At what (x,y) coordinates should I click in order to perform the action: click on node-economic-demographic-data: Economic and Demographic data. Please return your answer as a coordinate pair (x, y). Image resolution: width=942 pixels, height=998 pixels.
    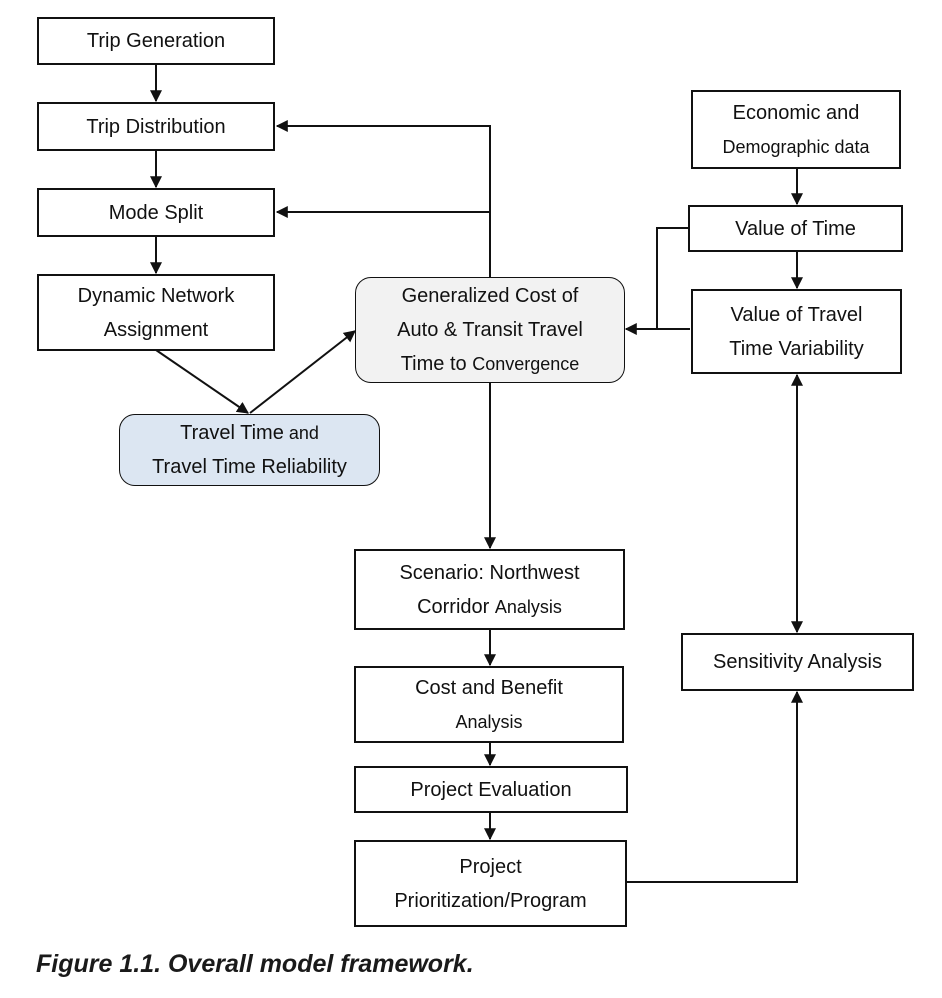
    Looking at the image, I should click on (796, 129).